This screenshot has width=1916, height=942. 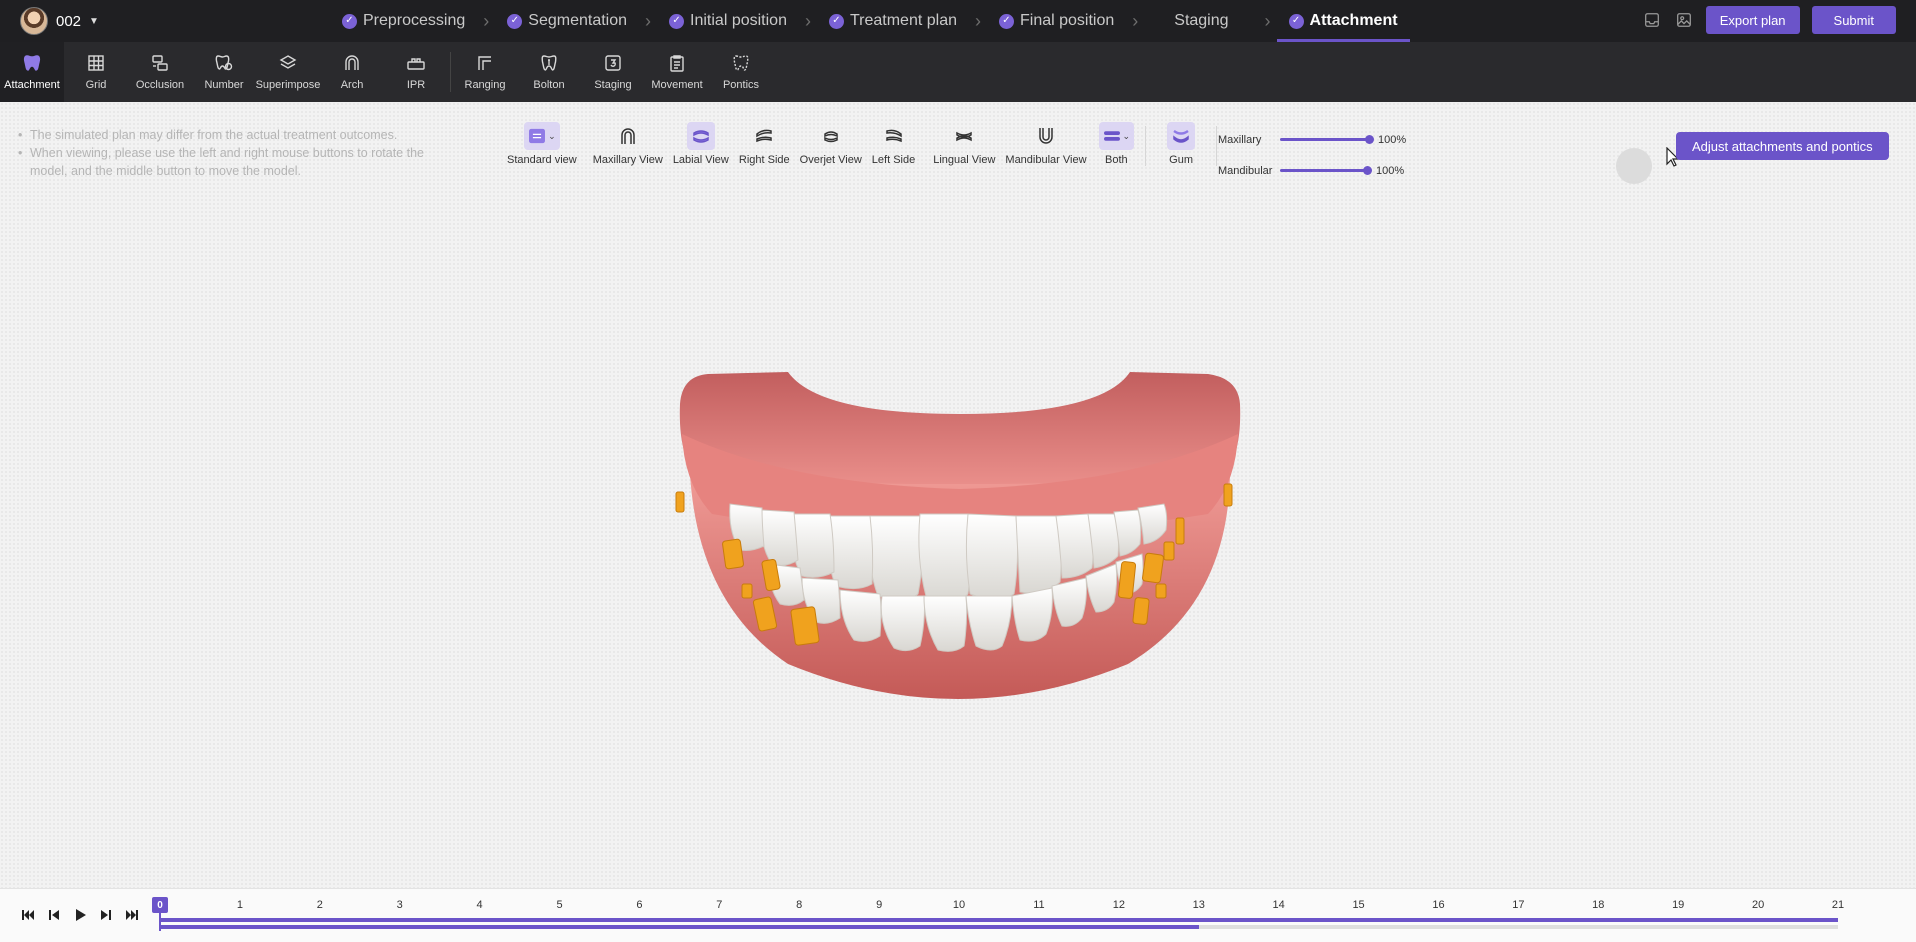 I want to click on tool-label: Ranging, so click(x=485, y=85).